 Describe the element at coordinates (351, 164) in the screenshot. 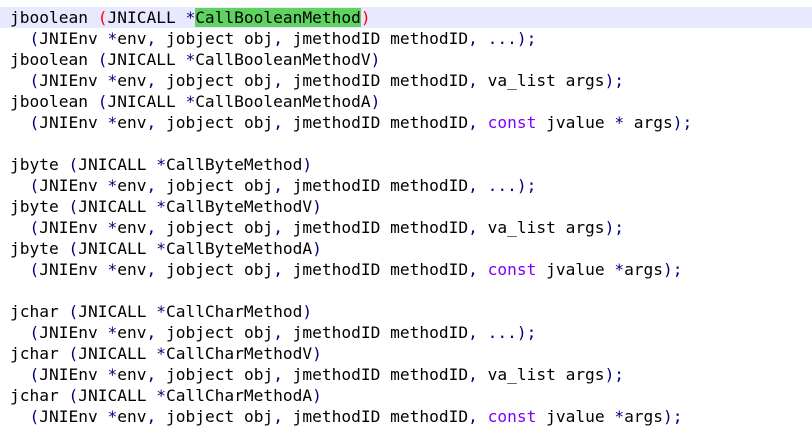

I see `code-line: jbyte (JNICALL *CallByteMethod)` at that location.